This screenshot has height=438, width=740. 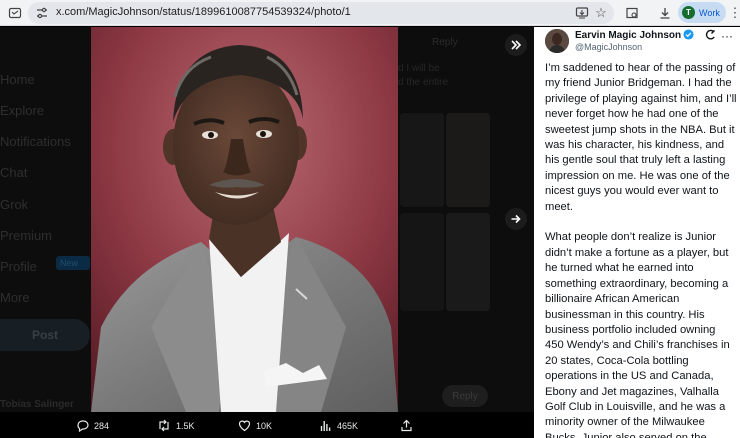 I want to click on double-chevron-right-icon, so click(x=516, y=45).